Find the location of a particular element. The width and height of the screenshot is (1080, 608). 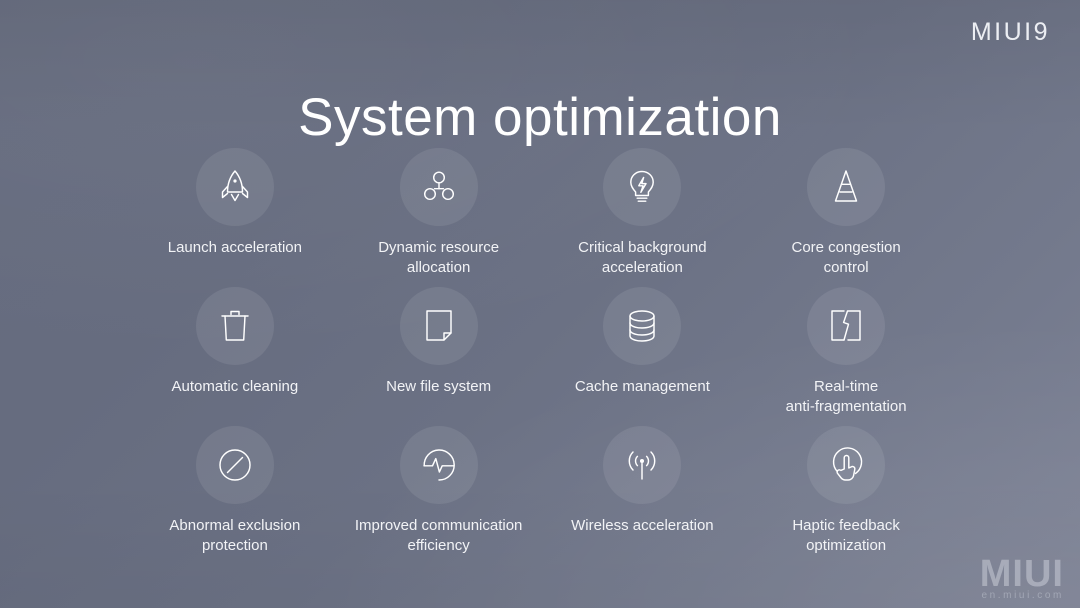

feature-item-improved-communication-efficiency: Improved communication efficiency is located at coordinates (439, 495).